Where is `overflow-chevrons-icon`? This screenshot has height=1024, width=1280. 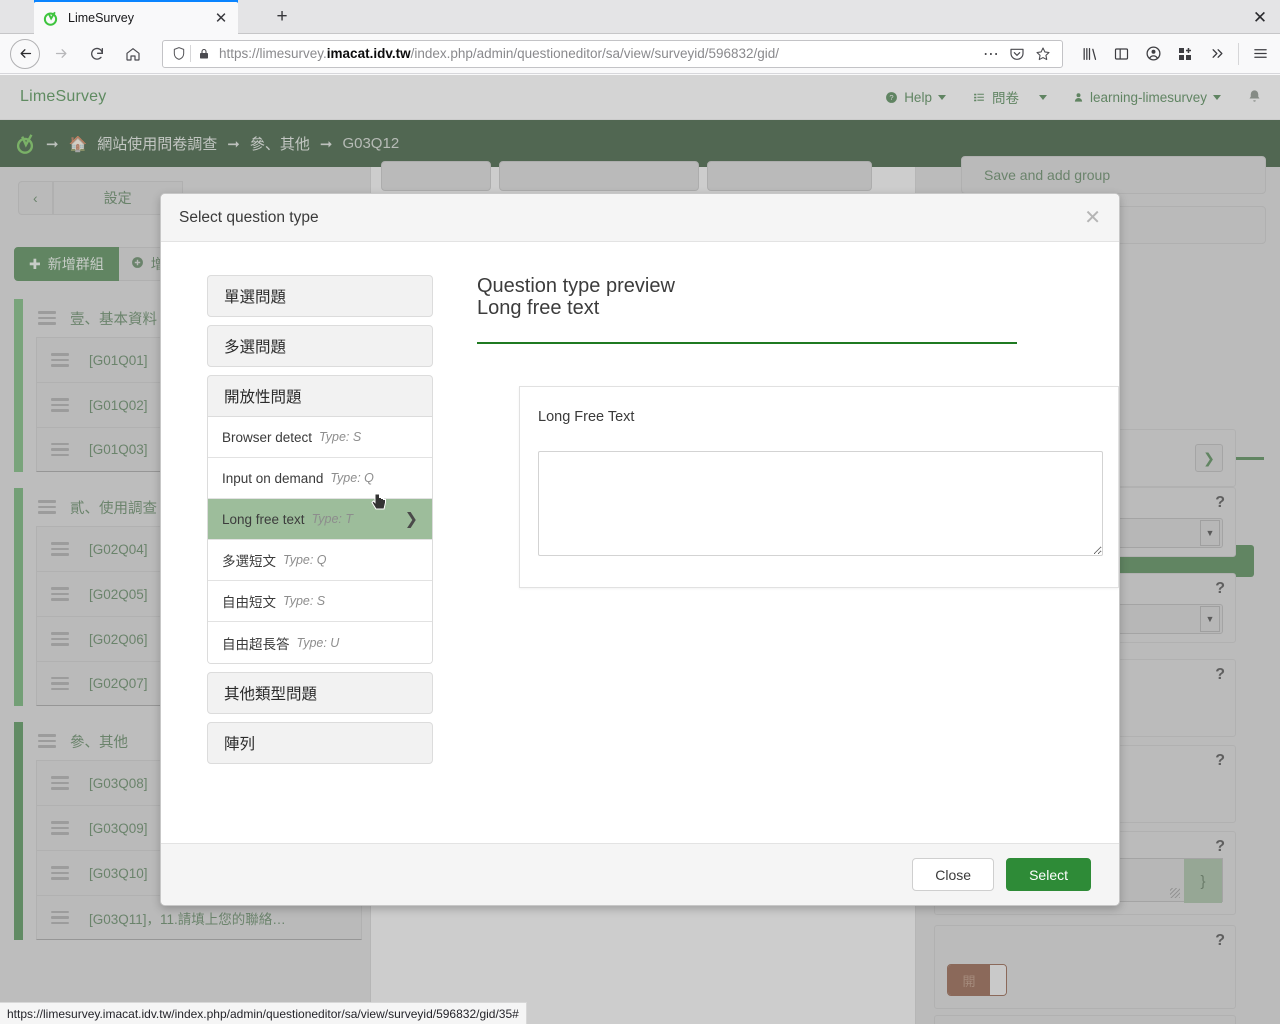
overflow-chevrons-icon is located at coordinates (1217, 54).